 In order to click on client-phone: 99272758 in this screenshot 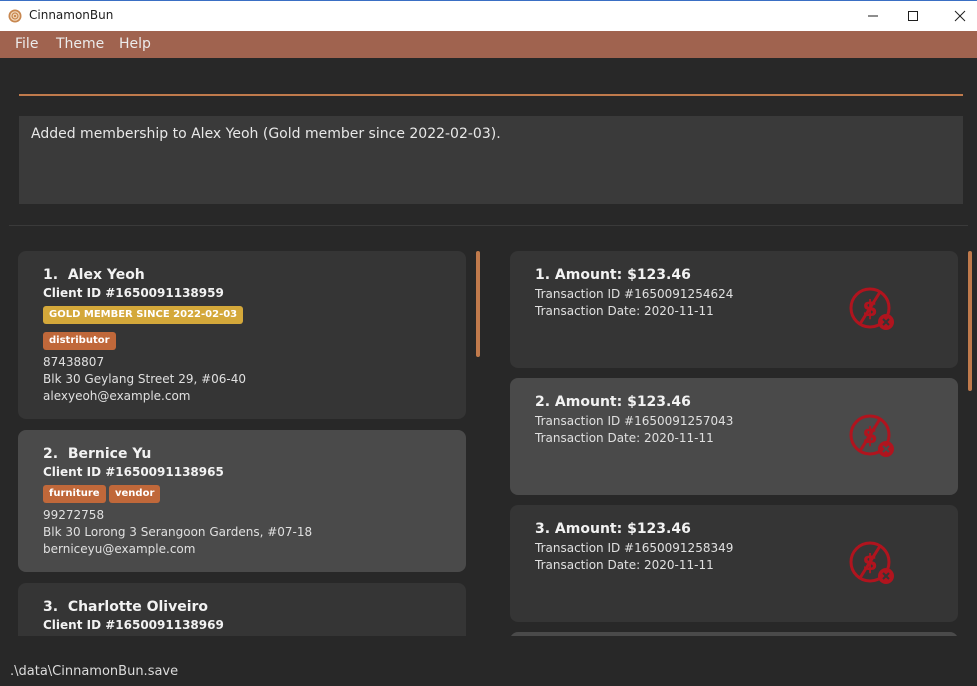, I will do `click(74, 515)`.